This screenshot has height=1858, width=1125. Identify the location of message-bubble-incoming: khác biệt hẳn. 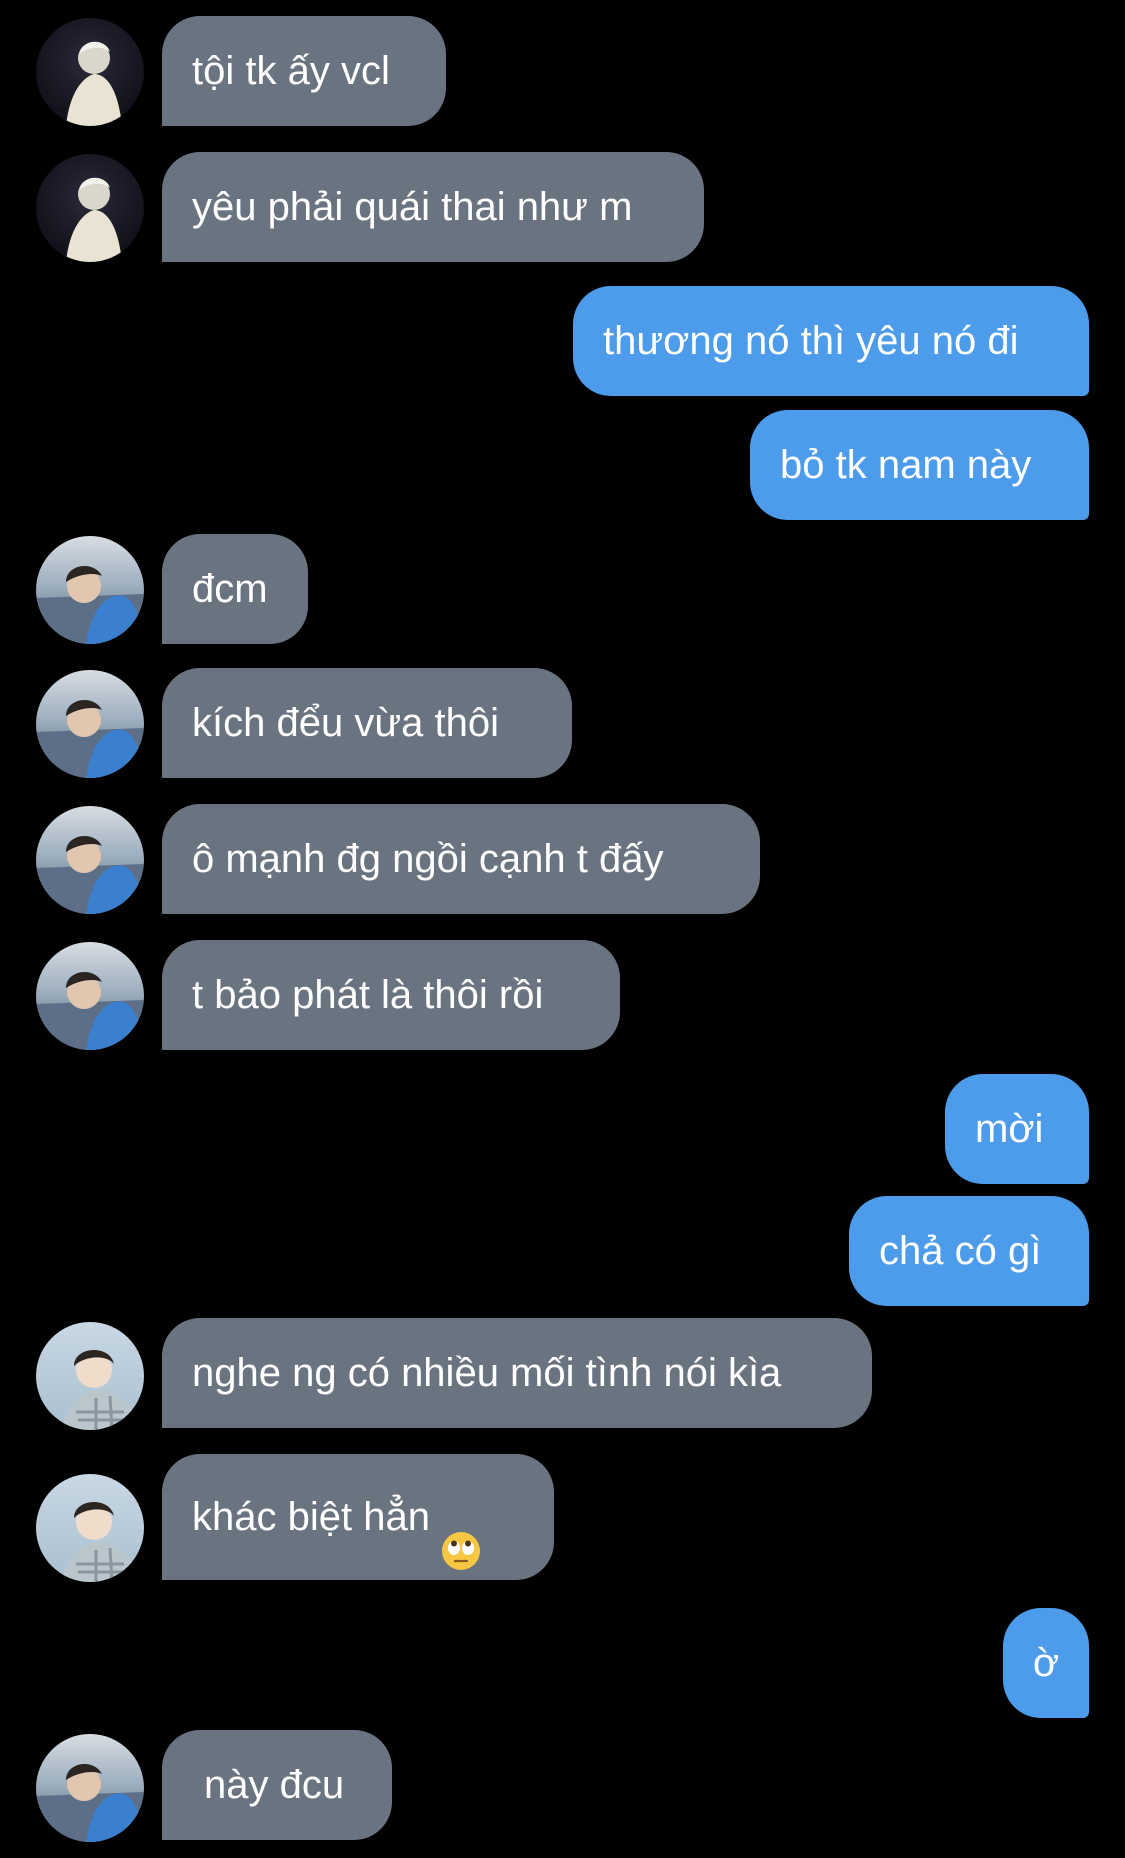
(358, 1517).